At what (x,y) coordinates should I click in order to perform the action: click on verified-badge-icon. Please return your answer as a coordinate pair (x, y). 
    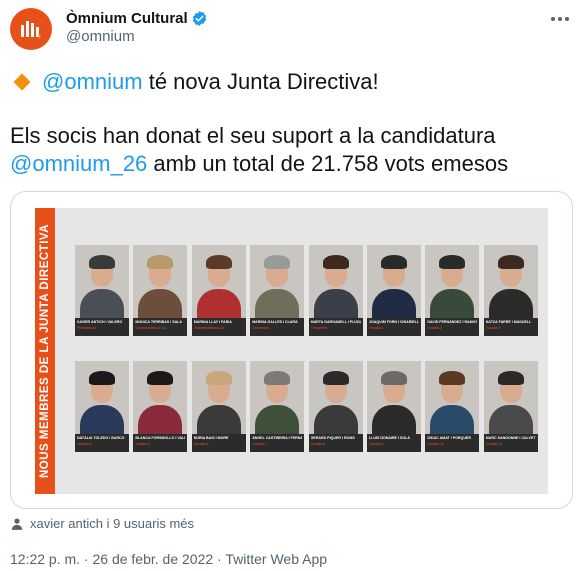
    Looking at the image, I should click on (199, 18).